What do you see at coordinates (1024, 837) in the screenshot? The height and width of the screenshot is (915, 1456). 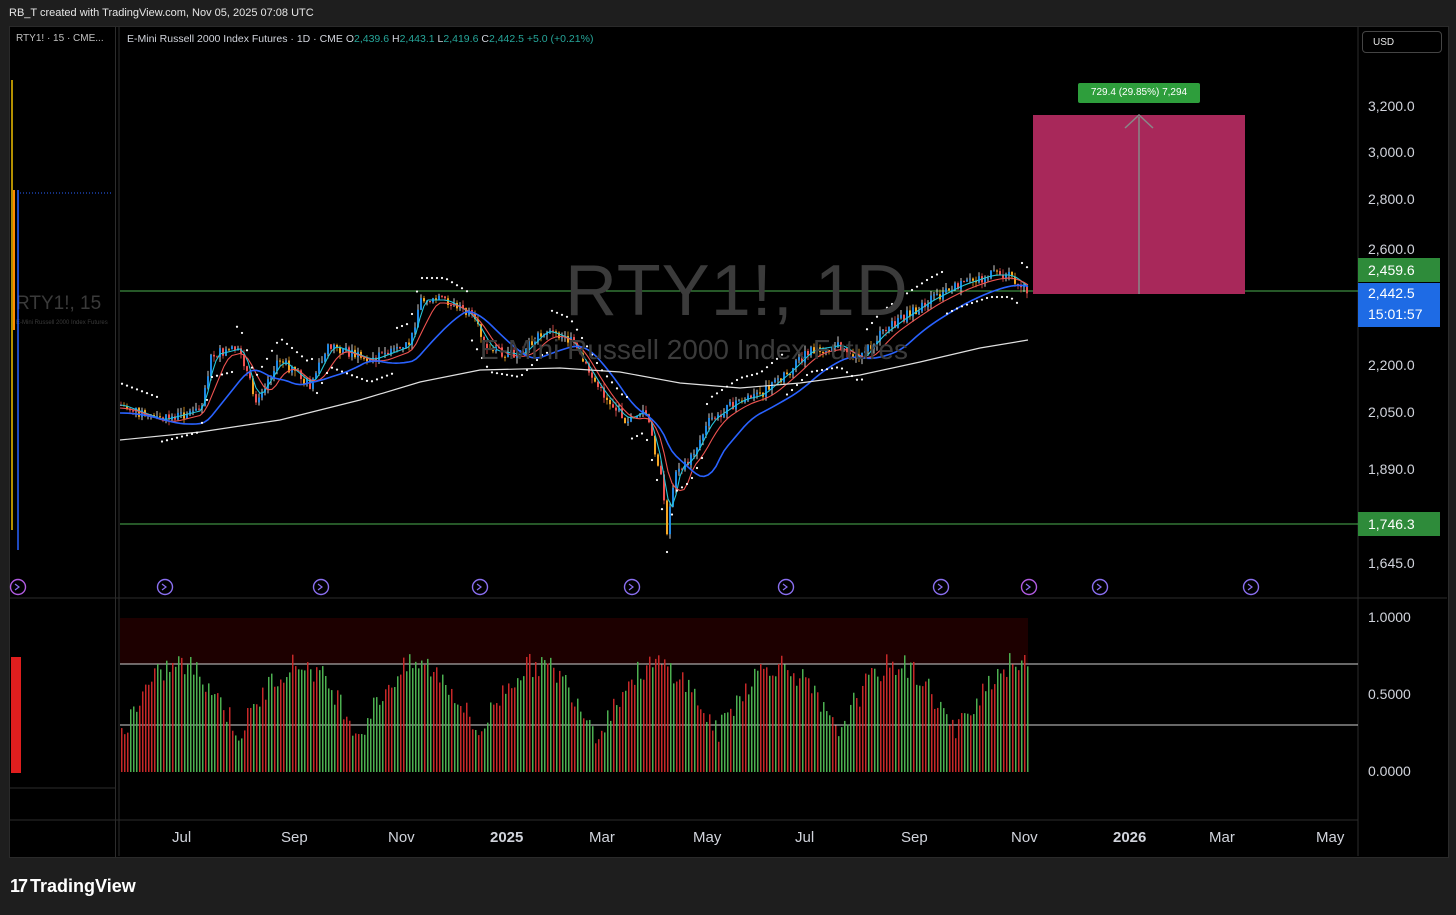 I see `time-axis-label: Nov` at bounding box center [1024, 837].